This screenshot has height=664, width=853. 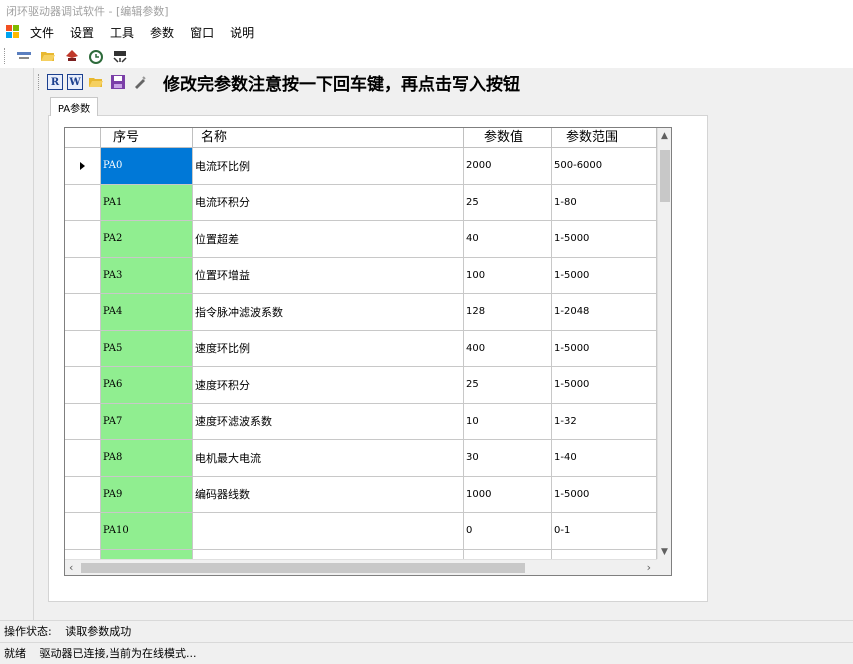 What do you see at coordinates (48, 56) in the screenshot?
I see `open-folder-icon` at bounding box center [48, 56].